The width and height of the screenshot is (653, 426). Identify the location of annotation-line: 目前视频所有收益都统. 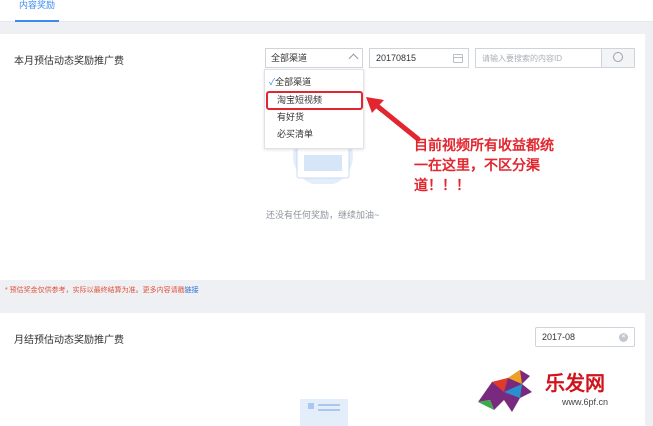
(484, 145).